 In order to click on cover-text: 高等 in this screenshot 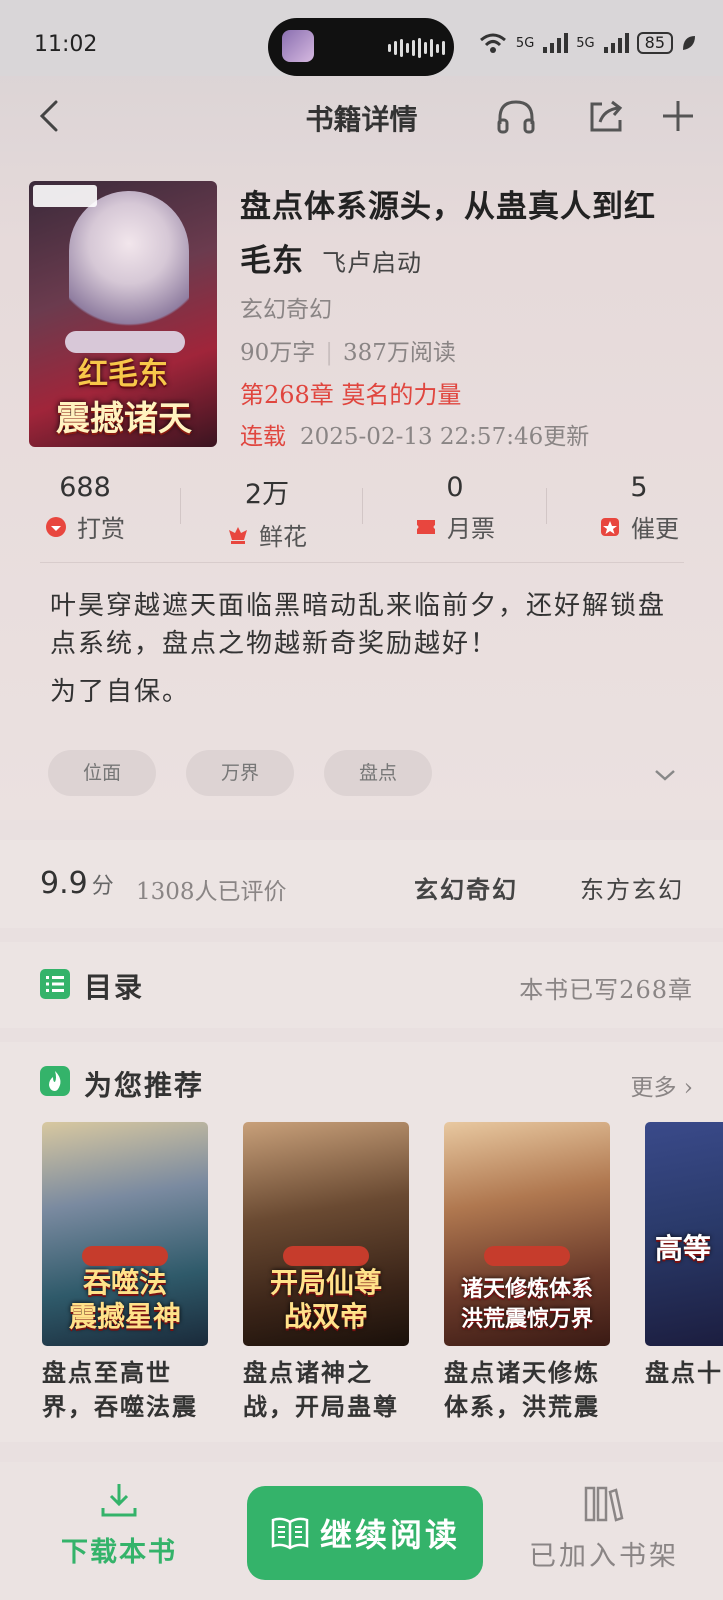, I will do `click(683, 1248)`.